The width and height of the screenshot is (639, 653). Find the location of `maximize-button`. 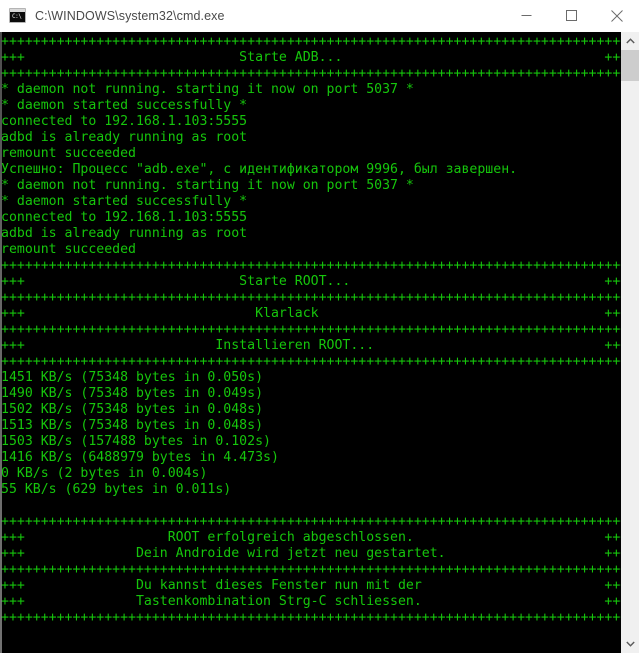

maximize-button is located at coordinates (571, 15).